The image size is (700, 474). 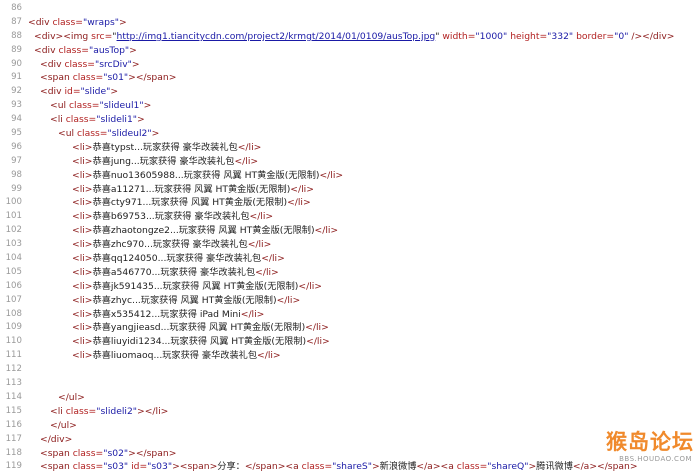 I want to click on code-token-txt: 恭喜a11271...玩家获得 风翼 HT黄金版(无限制), so click(x=191, y=189).